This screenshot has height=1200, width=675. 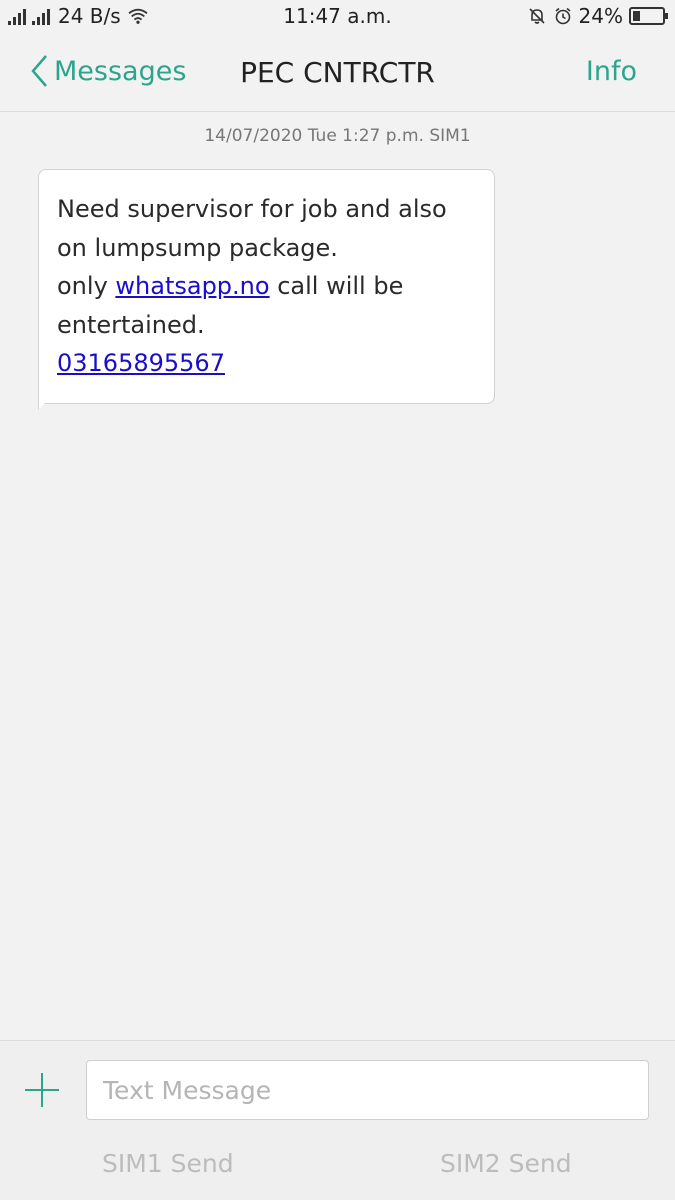 What do you see at coordinates (611, 71) in the screenshot?
I see `info-button: Info` at bounding box center [611, 71].